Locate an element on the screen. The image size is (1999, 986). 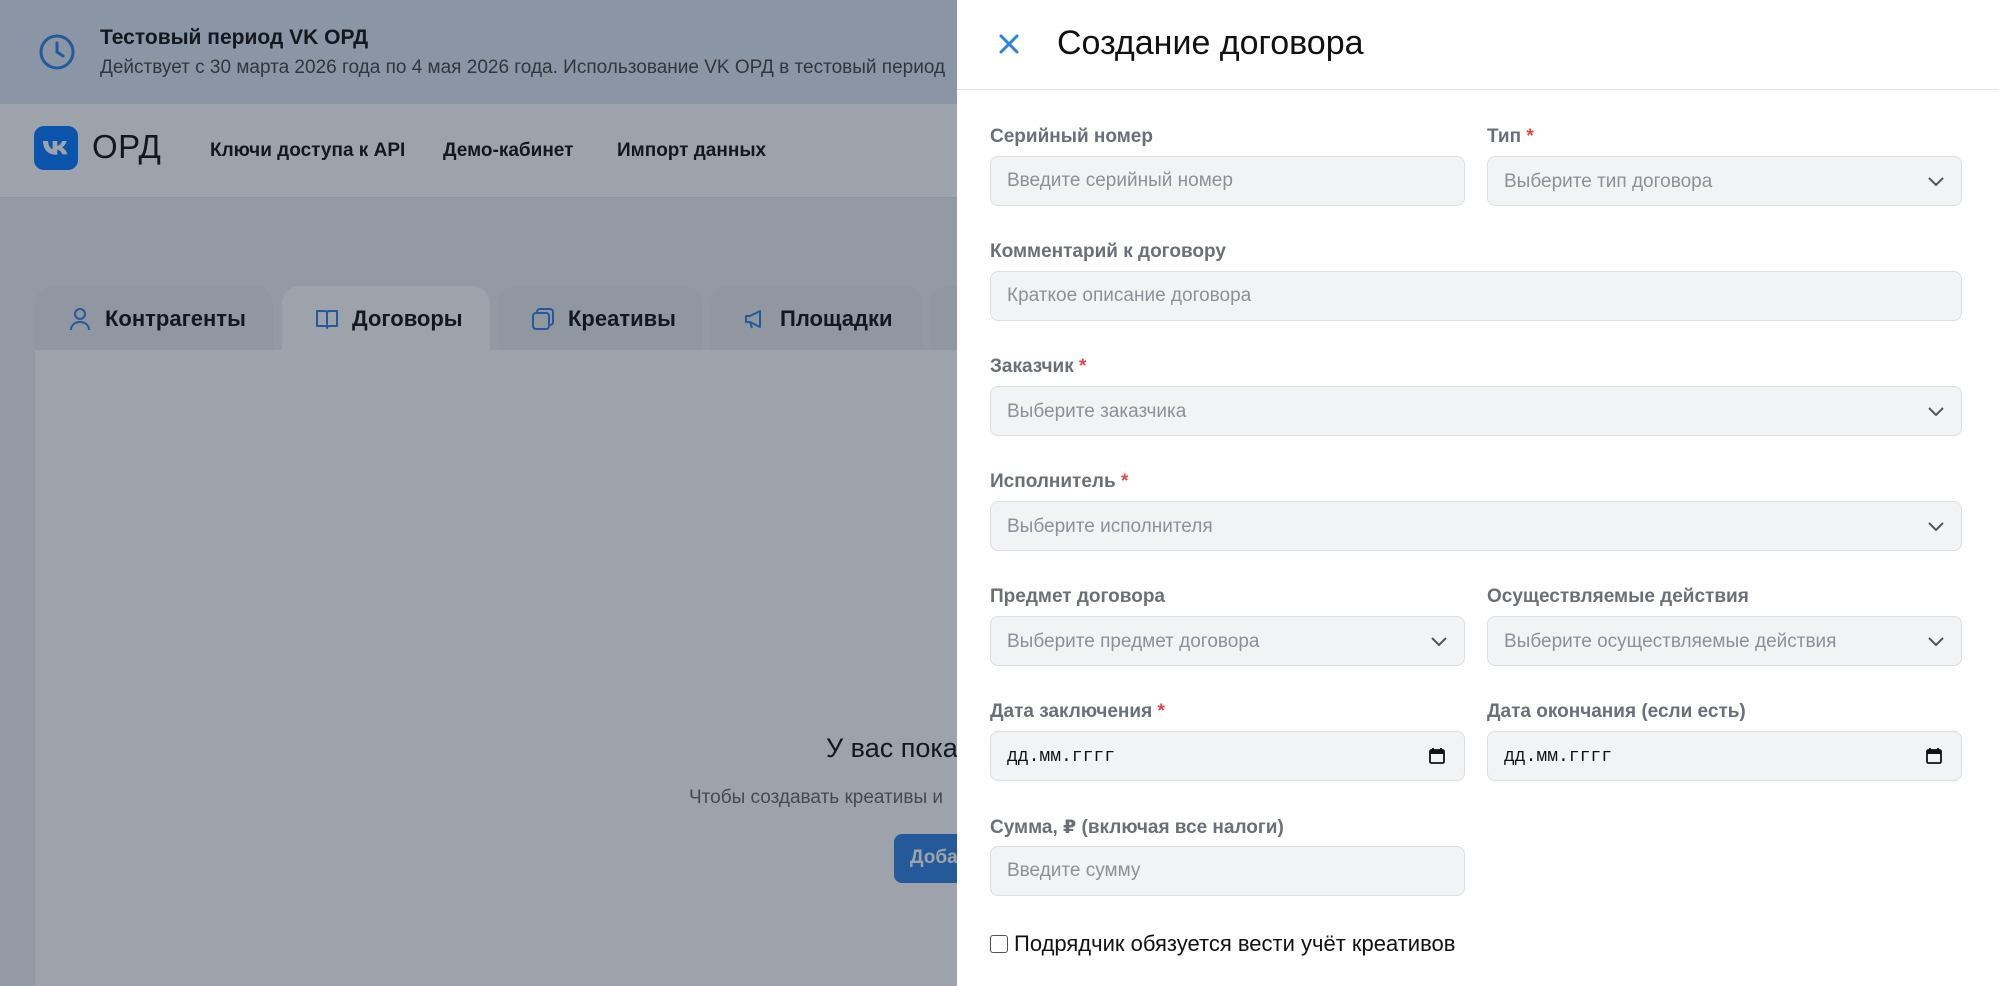
date-start-input: дд.мм.гггг is located at coordinates (1227, 756).